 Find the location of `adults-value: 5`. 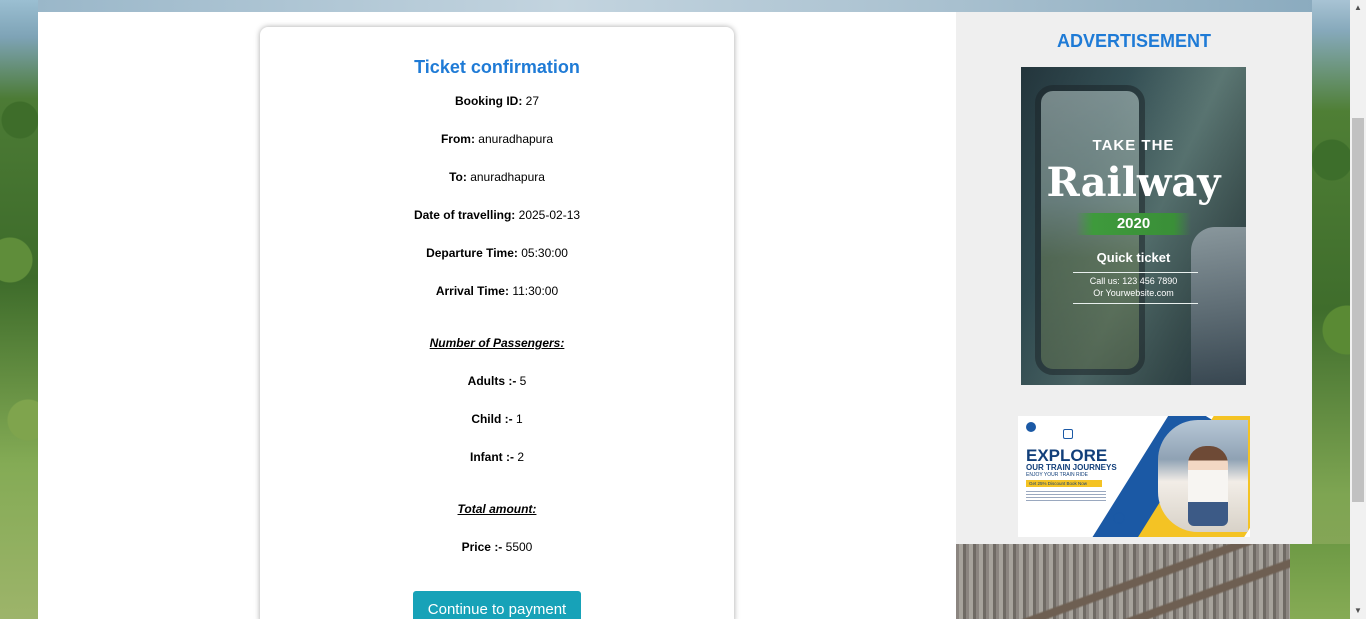

adults-value: 5 is located at coordinates (523, 381).